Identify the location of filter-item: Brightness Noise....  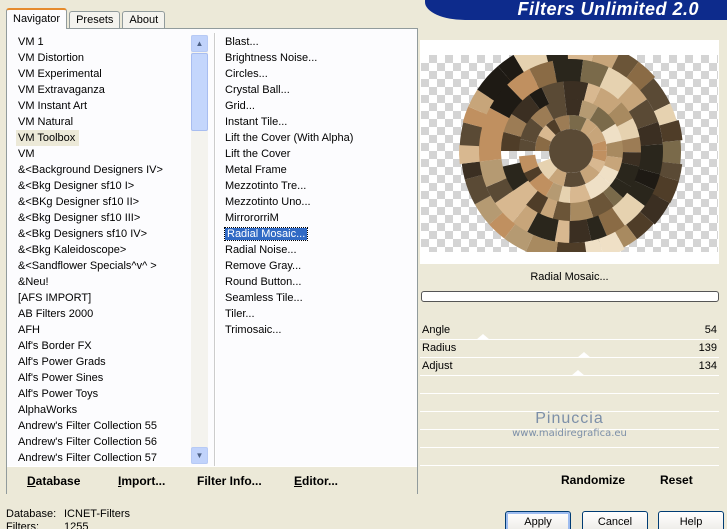
(318, 58).